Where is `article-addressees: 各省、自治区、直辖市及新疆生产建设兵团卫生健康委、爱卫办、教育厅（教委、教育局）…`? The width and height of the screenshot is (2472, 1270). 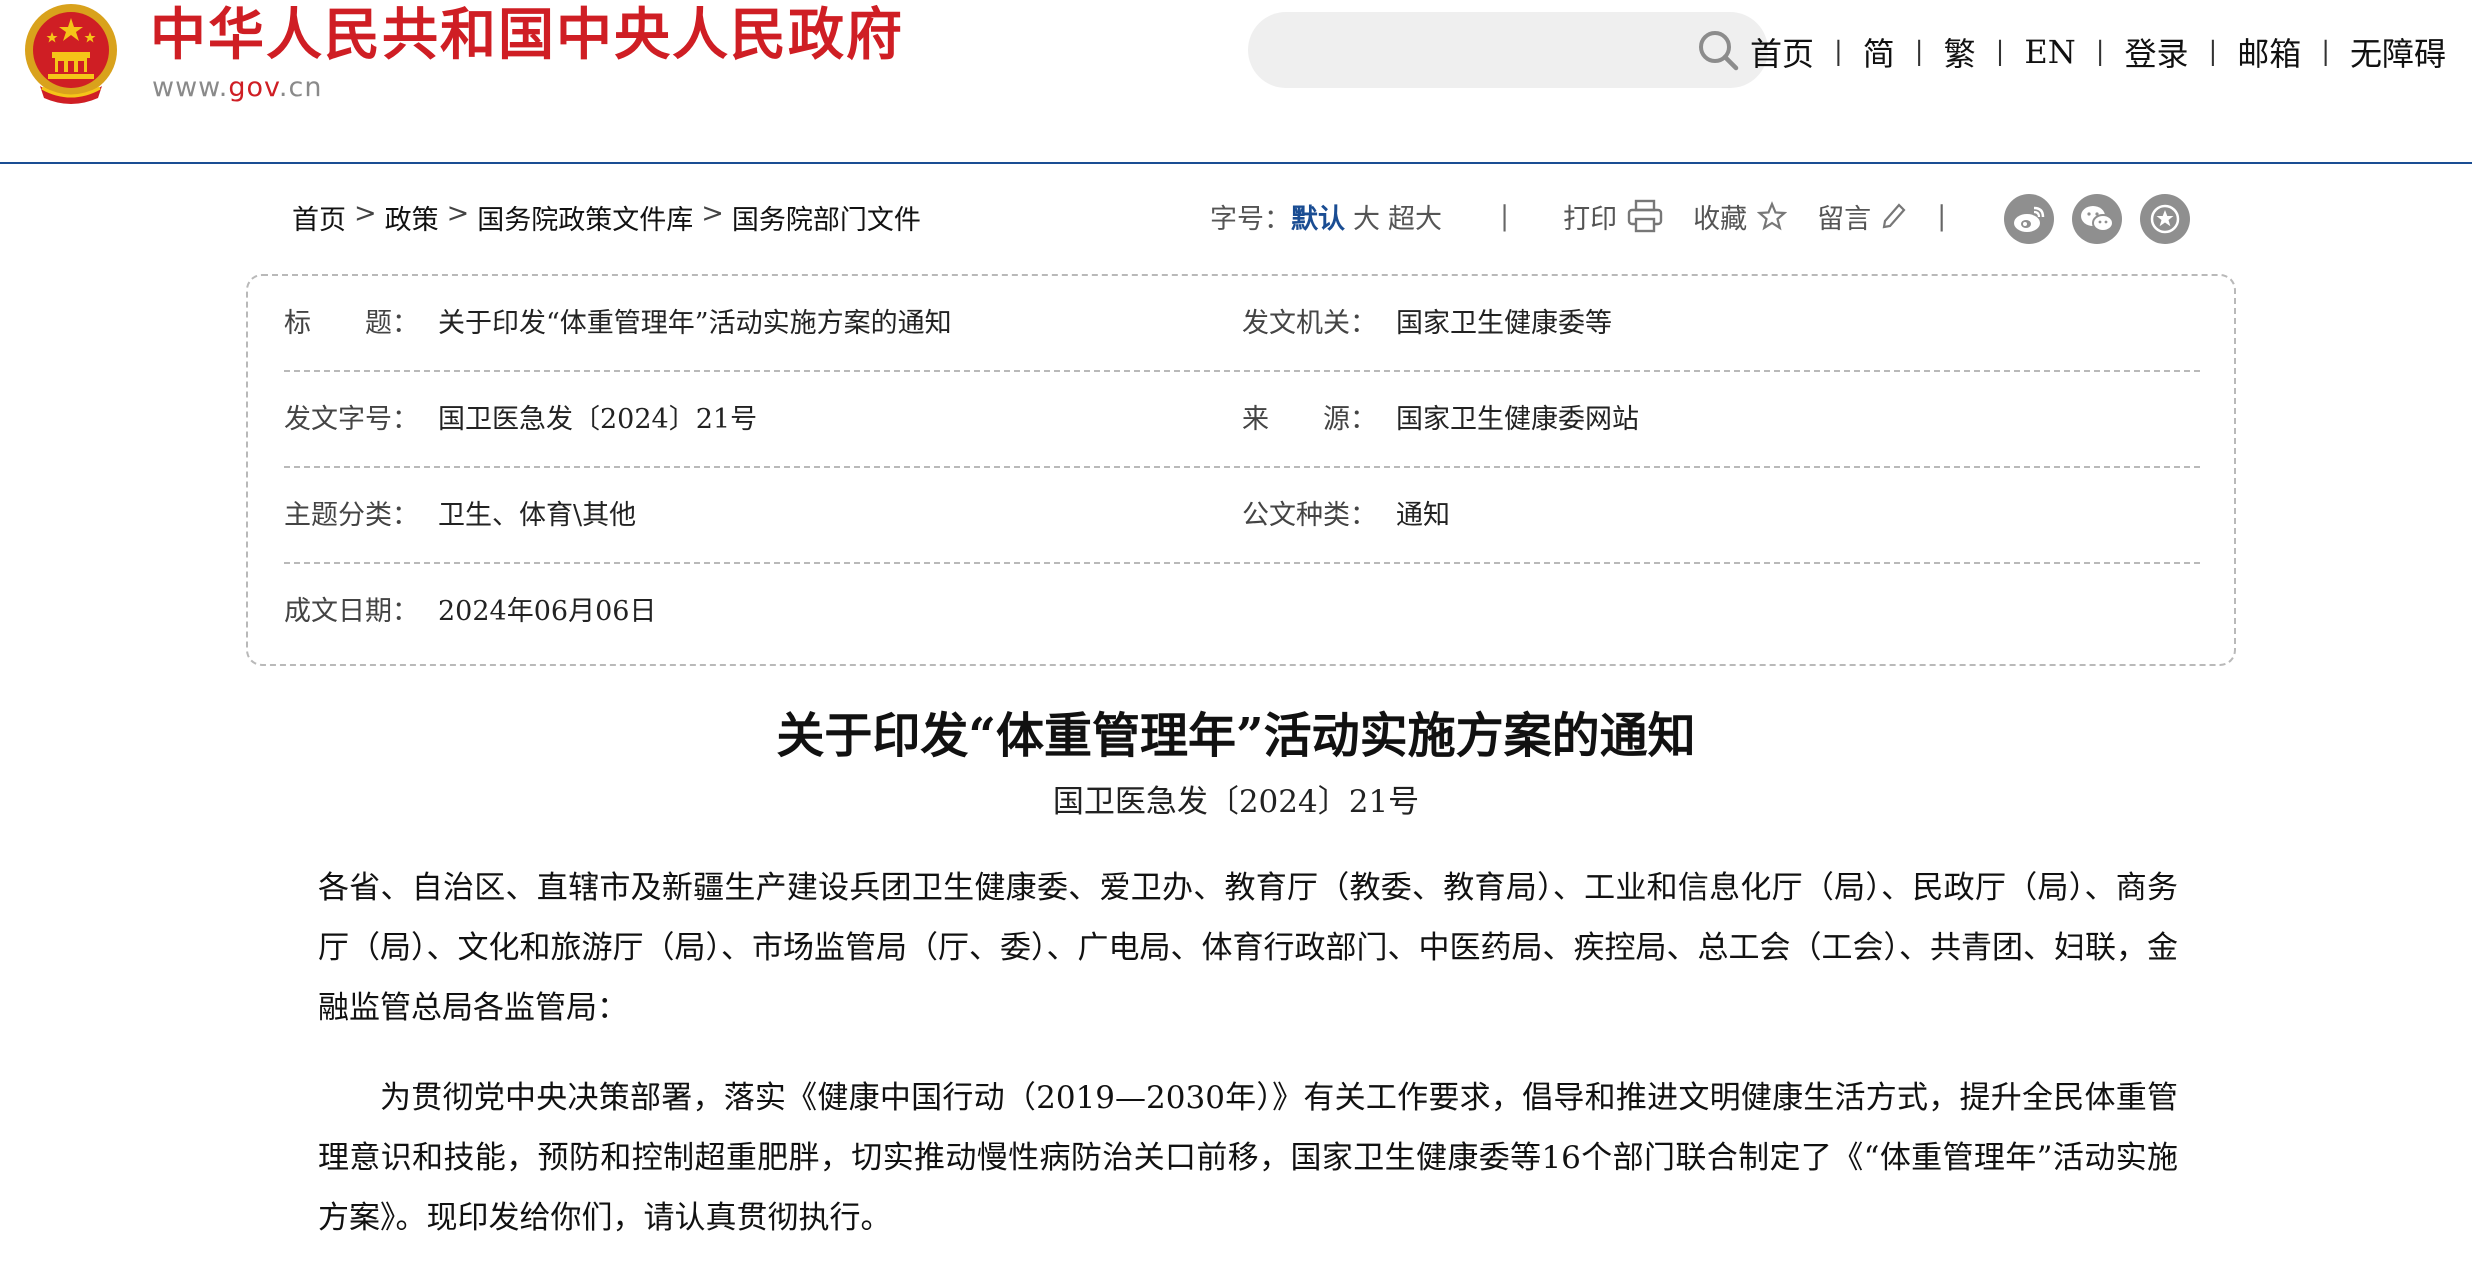 article-addressees: 各省、自治区、直辖市及新疆生产建设兵团卫生健康委、爱卫办、教育厅（教委、教育局）… is located at coordinates (1248, 948).